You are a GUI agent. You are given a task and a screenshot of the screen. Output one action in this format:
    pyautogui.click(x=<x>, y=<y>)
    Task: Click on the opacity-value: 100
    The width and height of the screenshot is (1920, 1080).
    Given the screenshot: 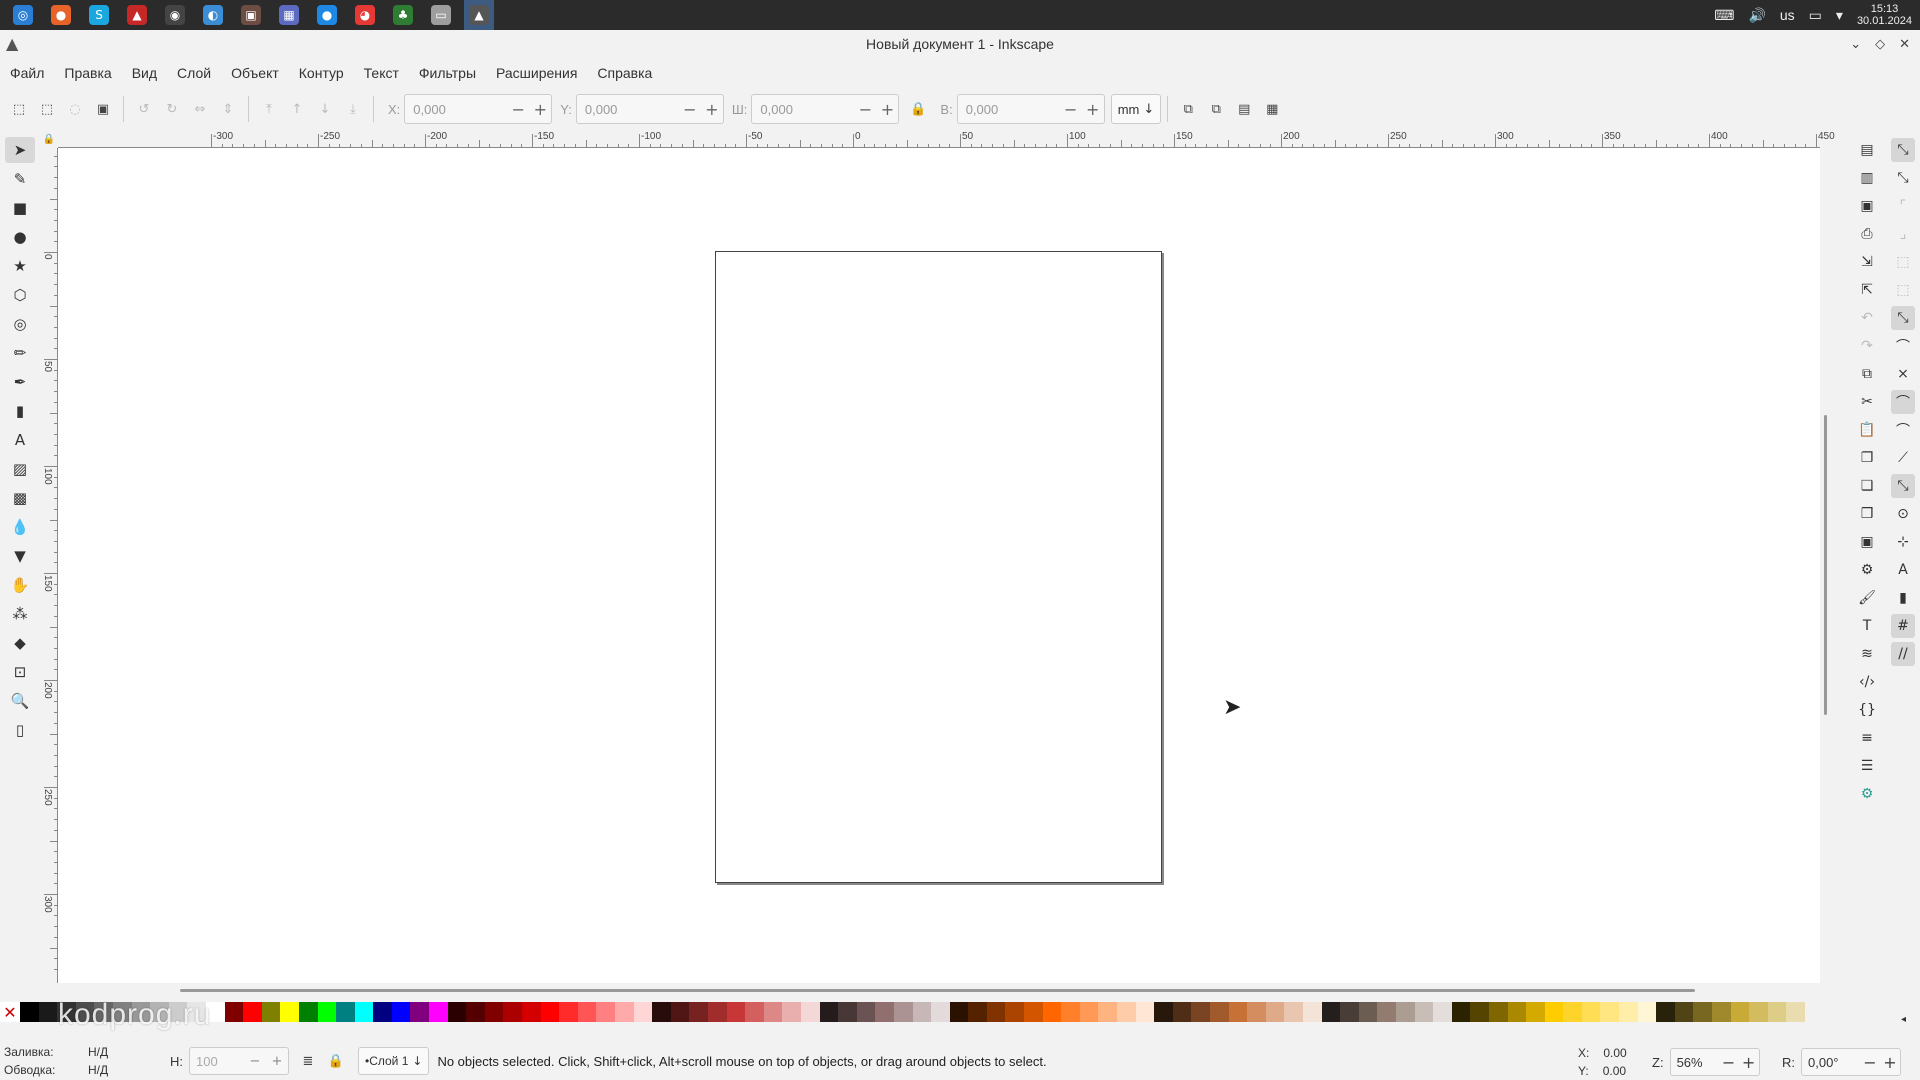 What is the action you would take?
    pyautogui.click(x=217, y=1061)
    